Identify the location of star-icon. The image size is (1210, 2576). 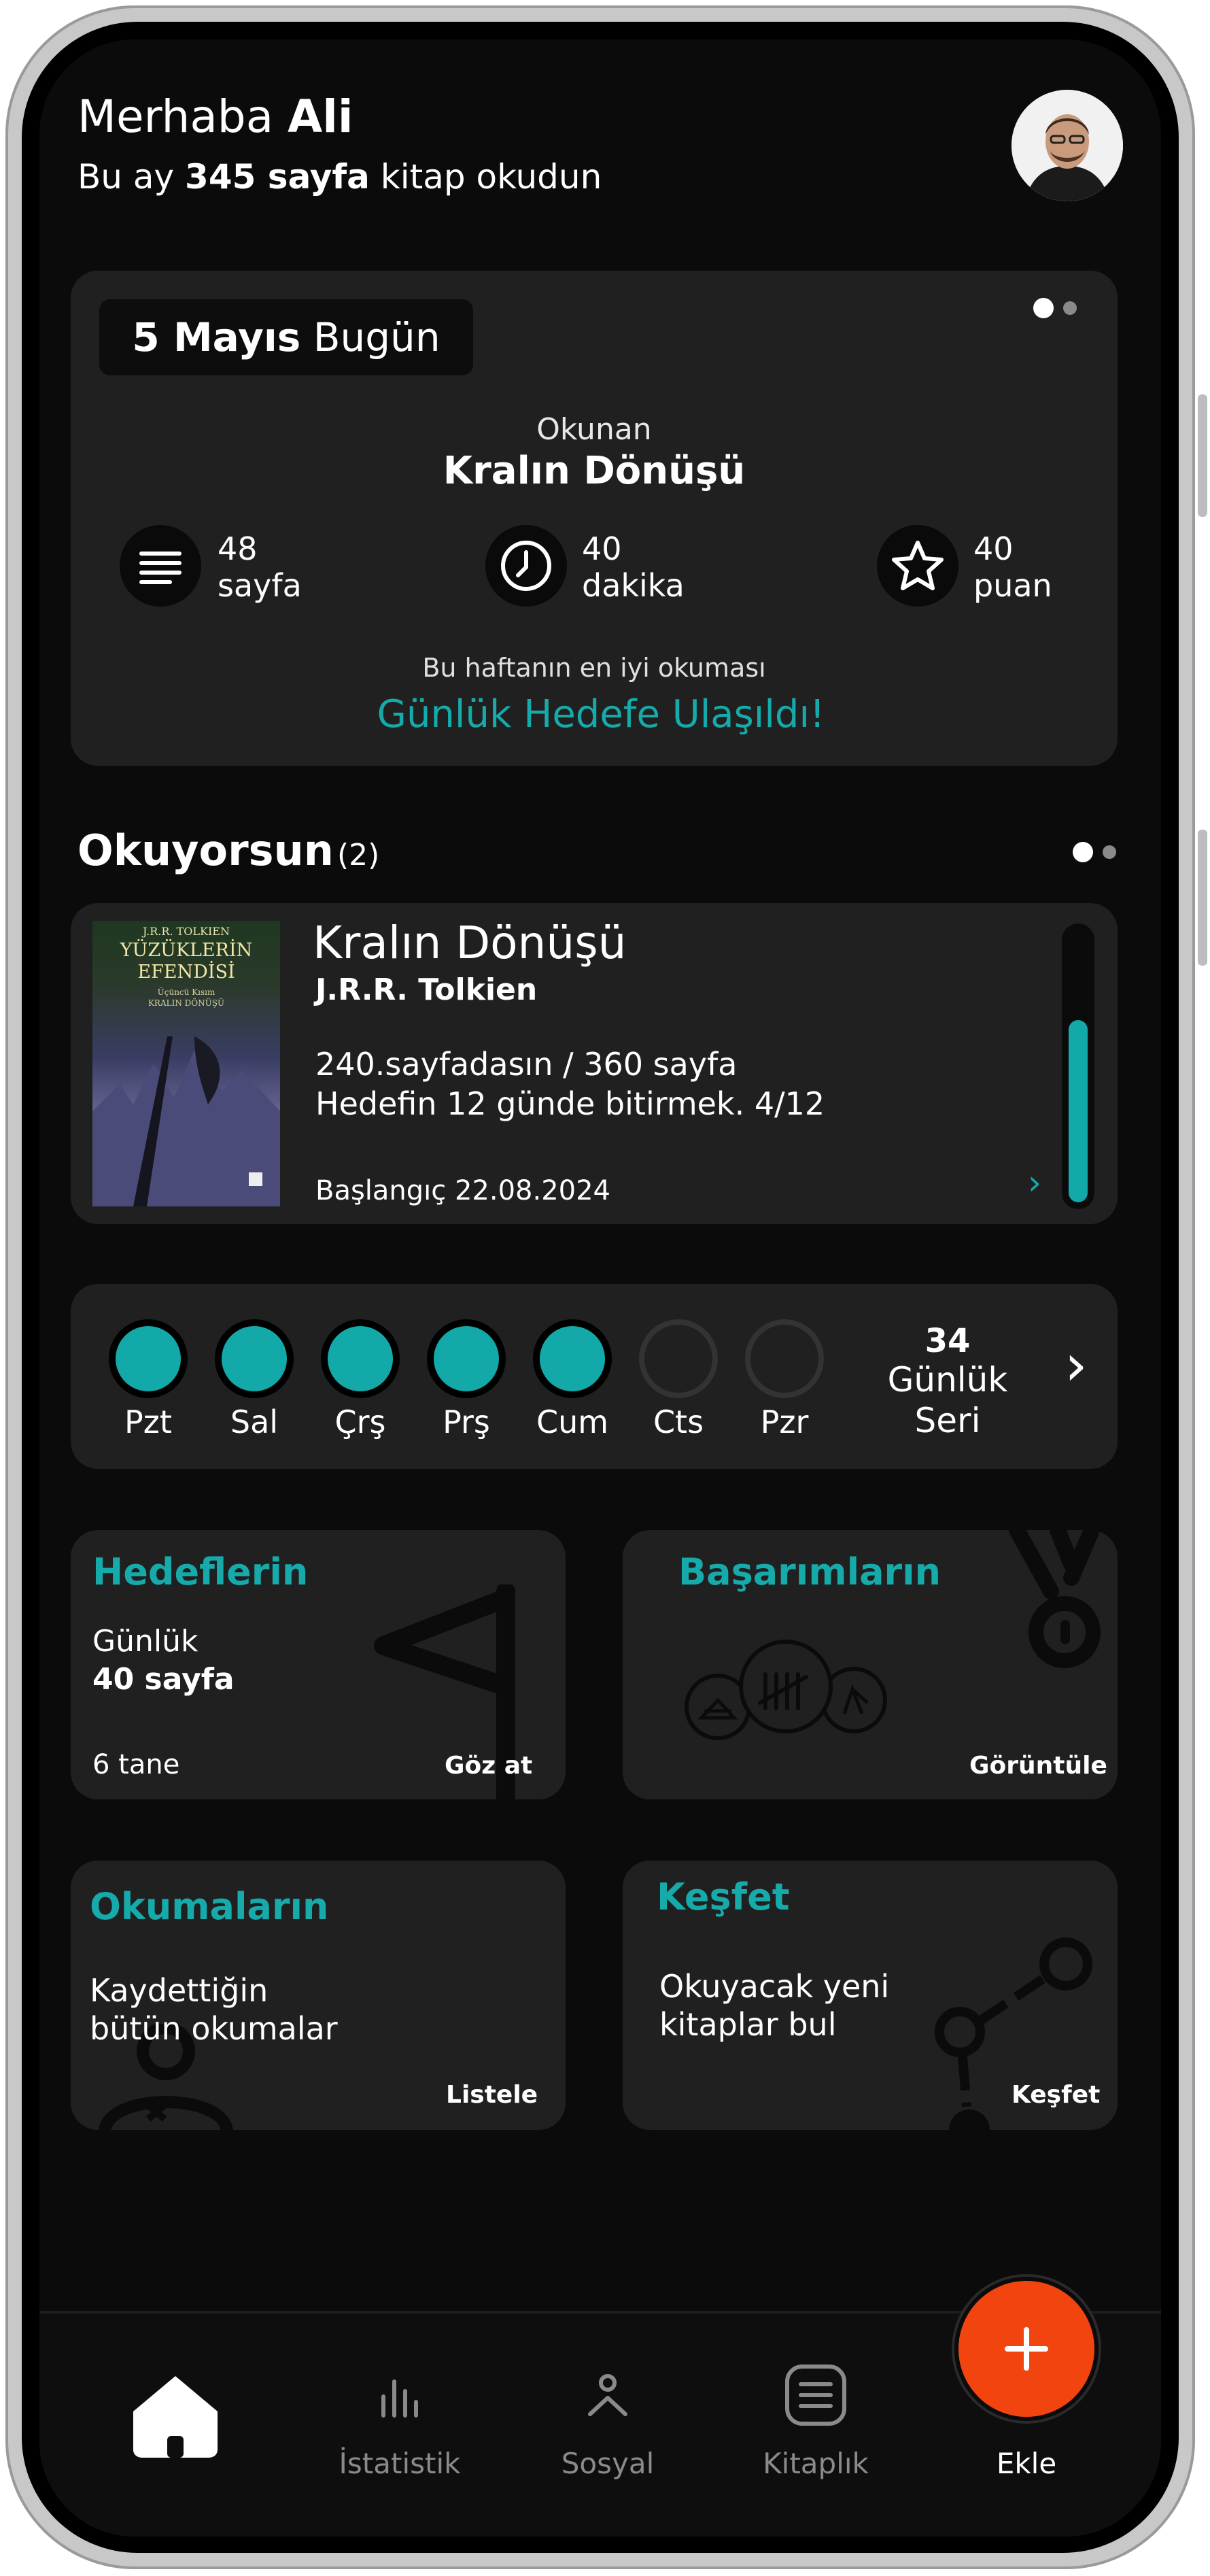
(918, 565).